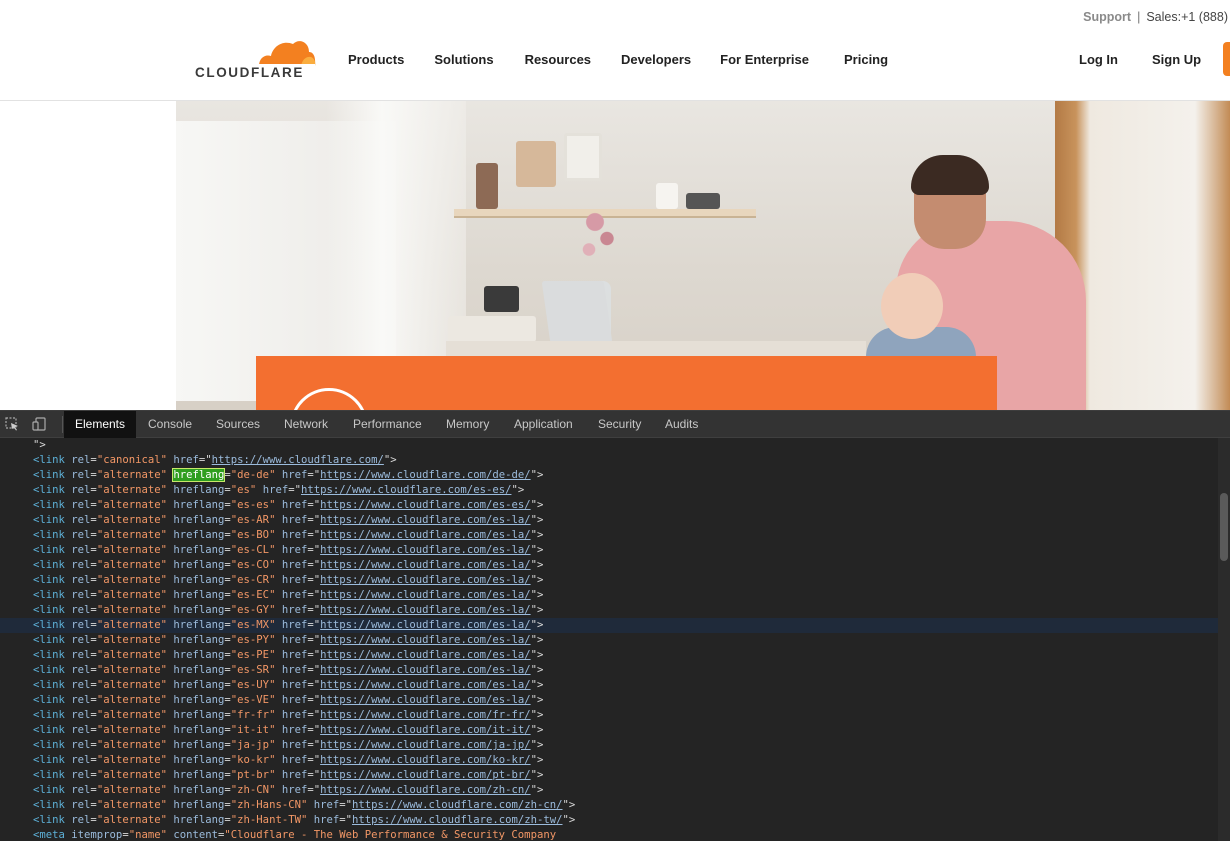 This screenshot has height=841, width=1230. I want to click on hero-desk-camera, so click(501, 299).